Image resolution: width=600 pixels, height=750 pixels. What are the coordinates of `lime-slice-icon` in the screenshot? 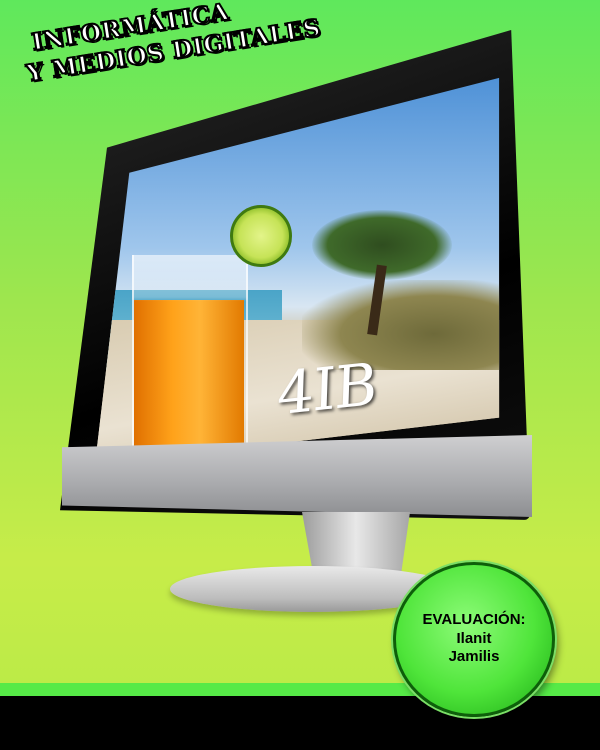 It's located at (261, 236).